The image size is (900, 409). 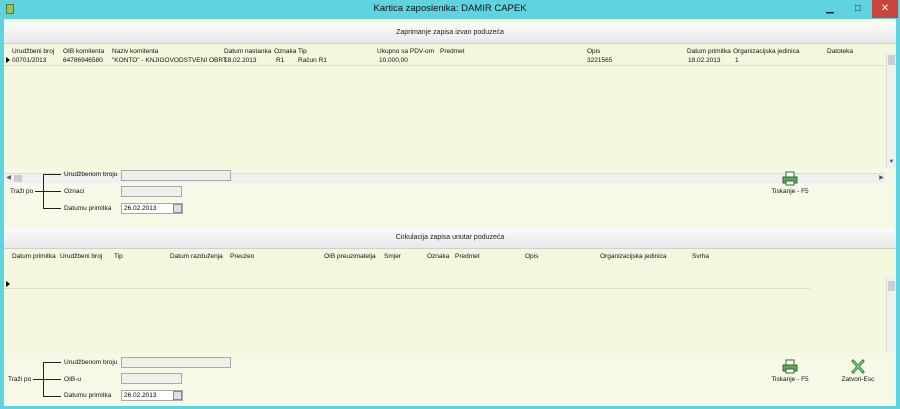 I want to click on oib-input, so click(x=151, y=378).